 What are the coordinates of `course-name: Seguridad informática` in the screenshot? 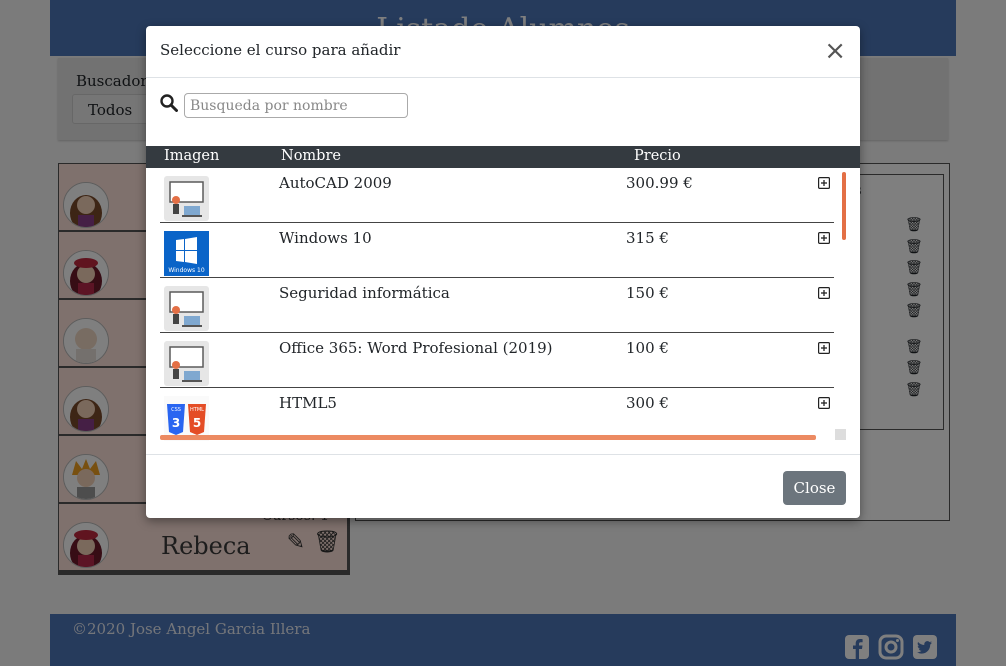 It's located at (364, 293).